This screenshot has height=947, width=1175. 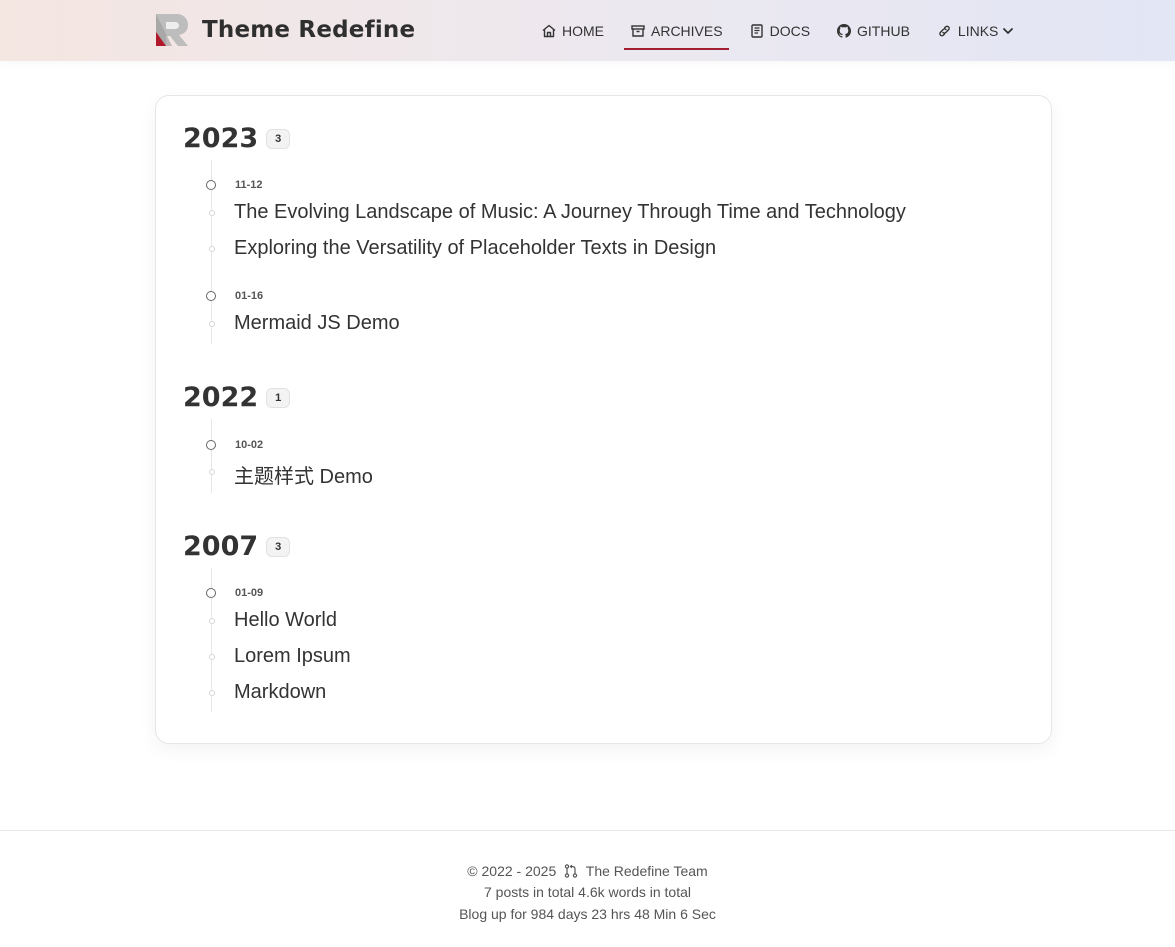 I want to click on chevron-down-icon, so click(x=1008, y=30).